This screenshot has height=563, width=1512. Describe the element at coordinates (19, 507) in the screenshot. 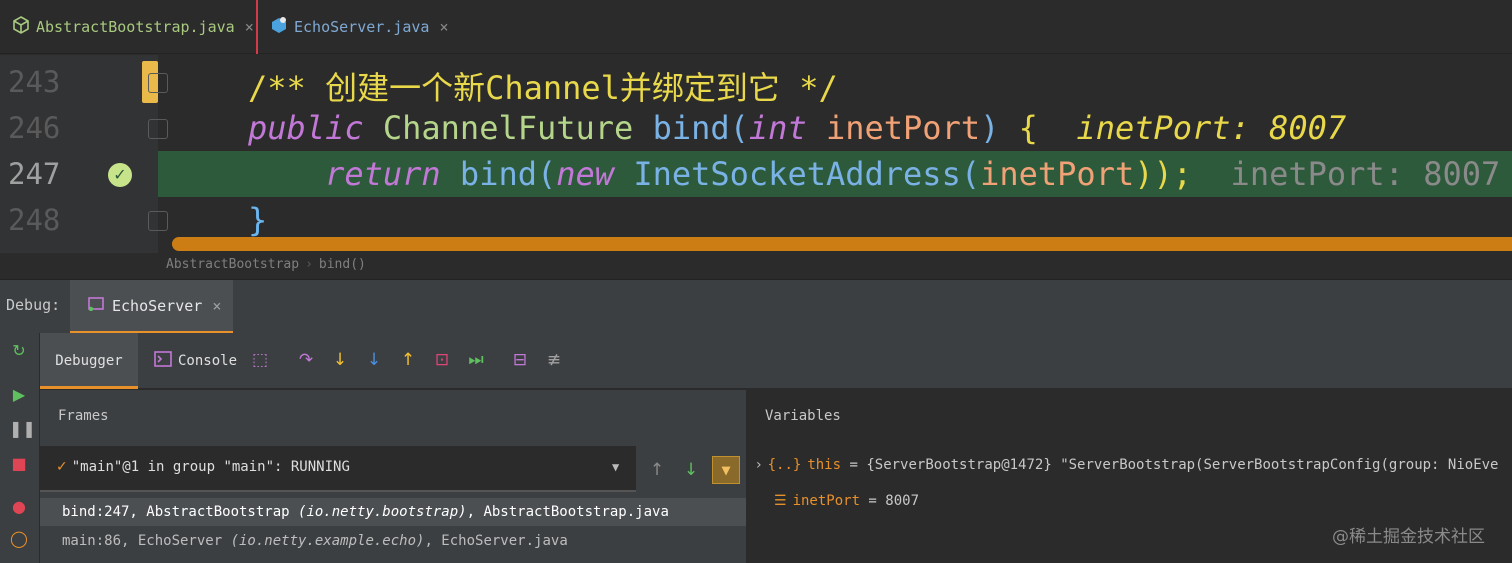

I see `view-breakpoints-icon: ●` at that location.